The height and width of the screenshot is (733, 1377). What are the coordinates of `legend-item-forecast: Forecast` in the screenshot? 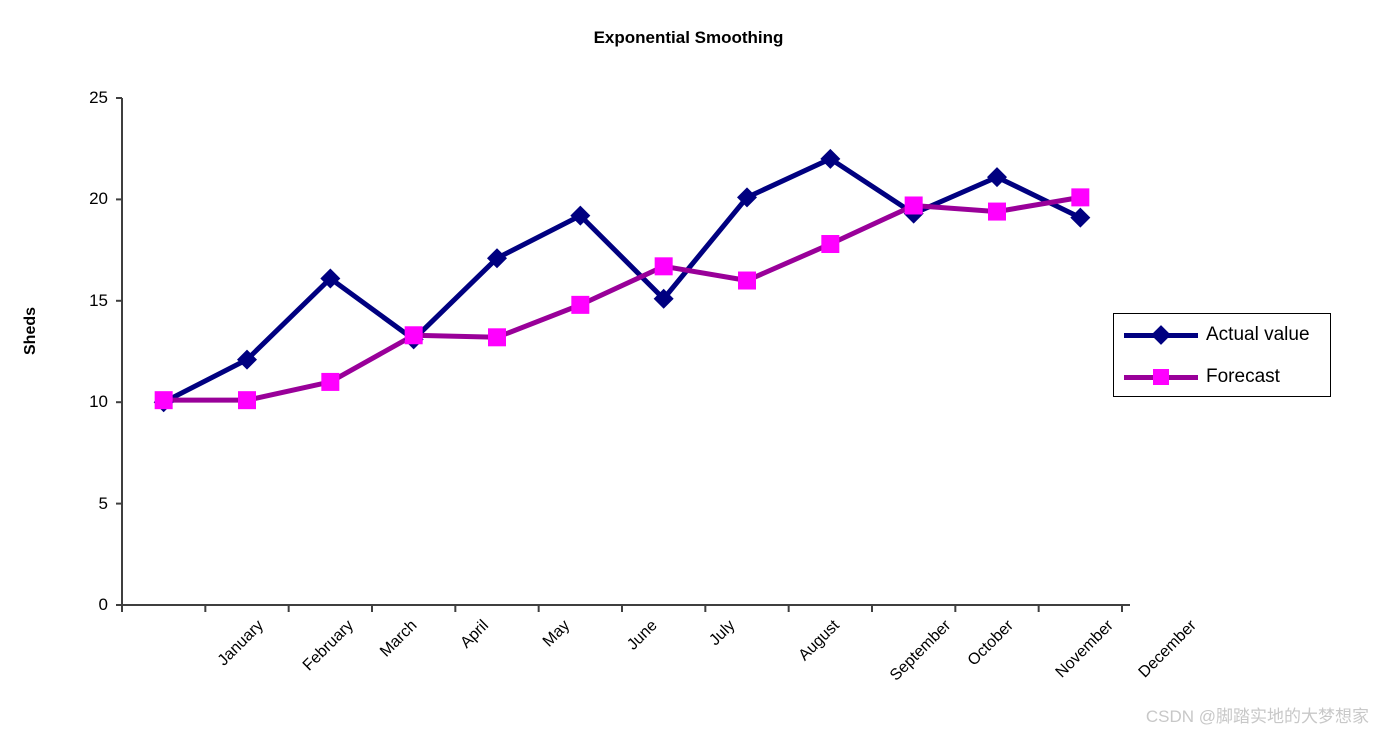 It's located at (1222, 377).